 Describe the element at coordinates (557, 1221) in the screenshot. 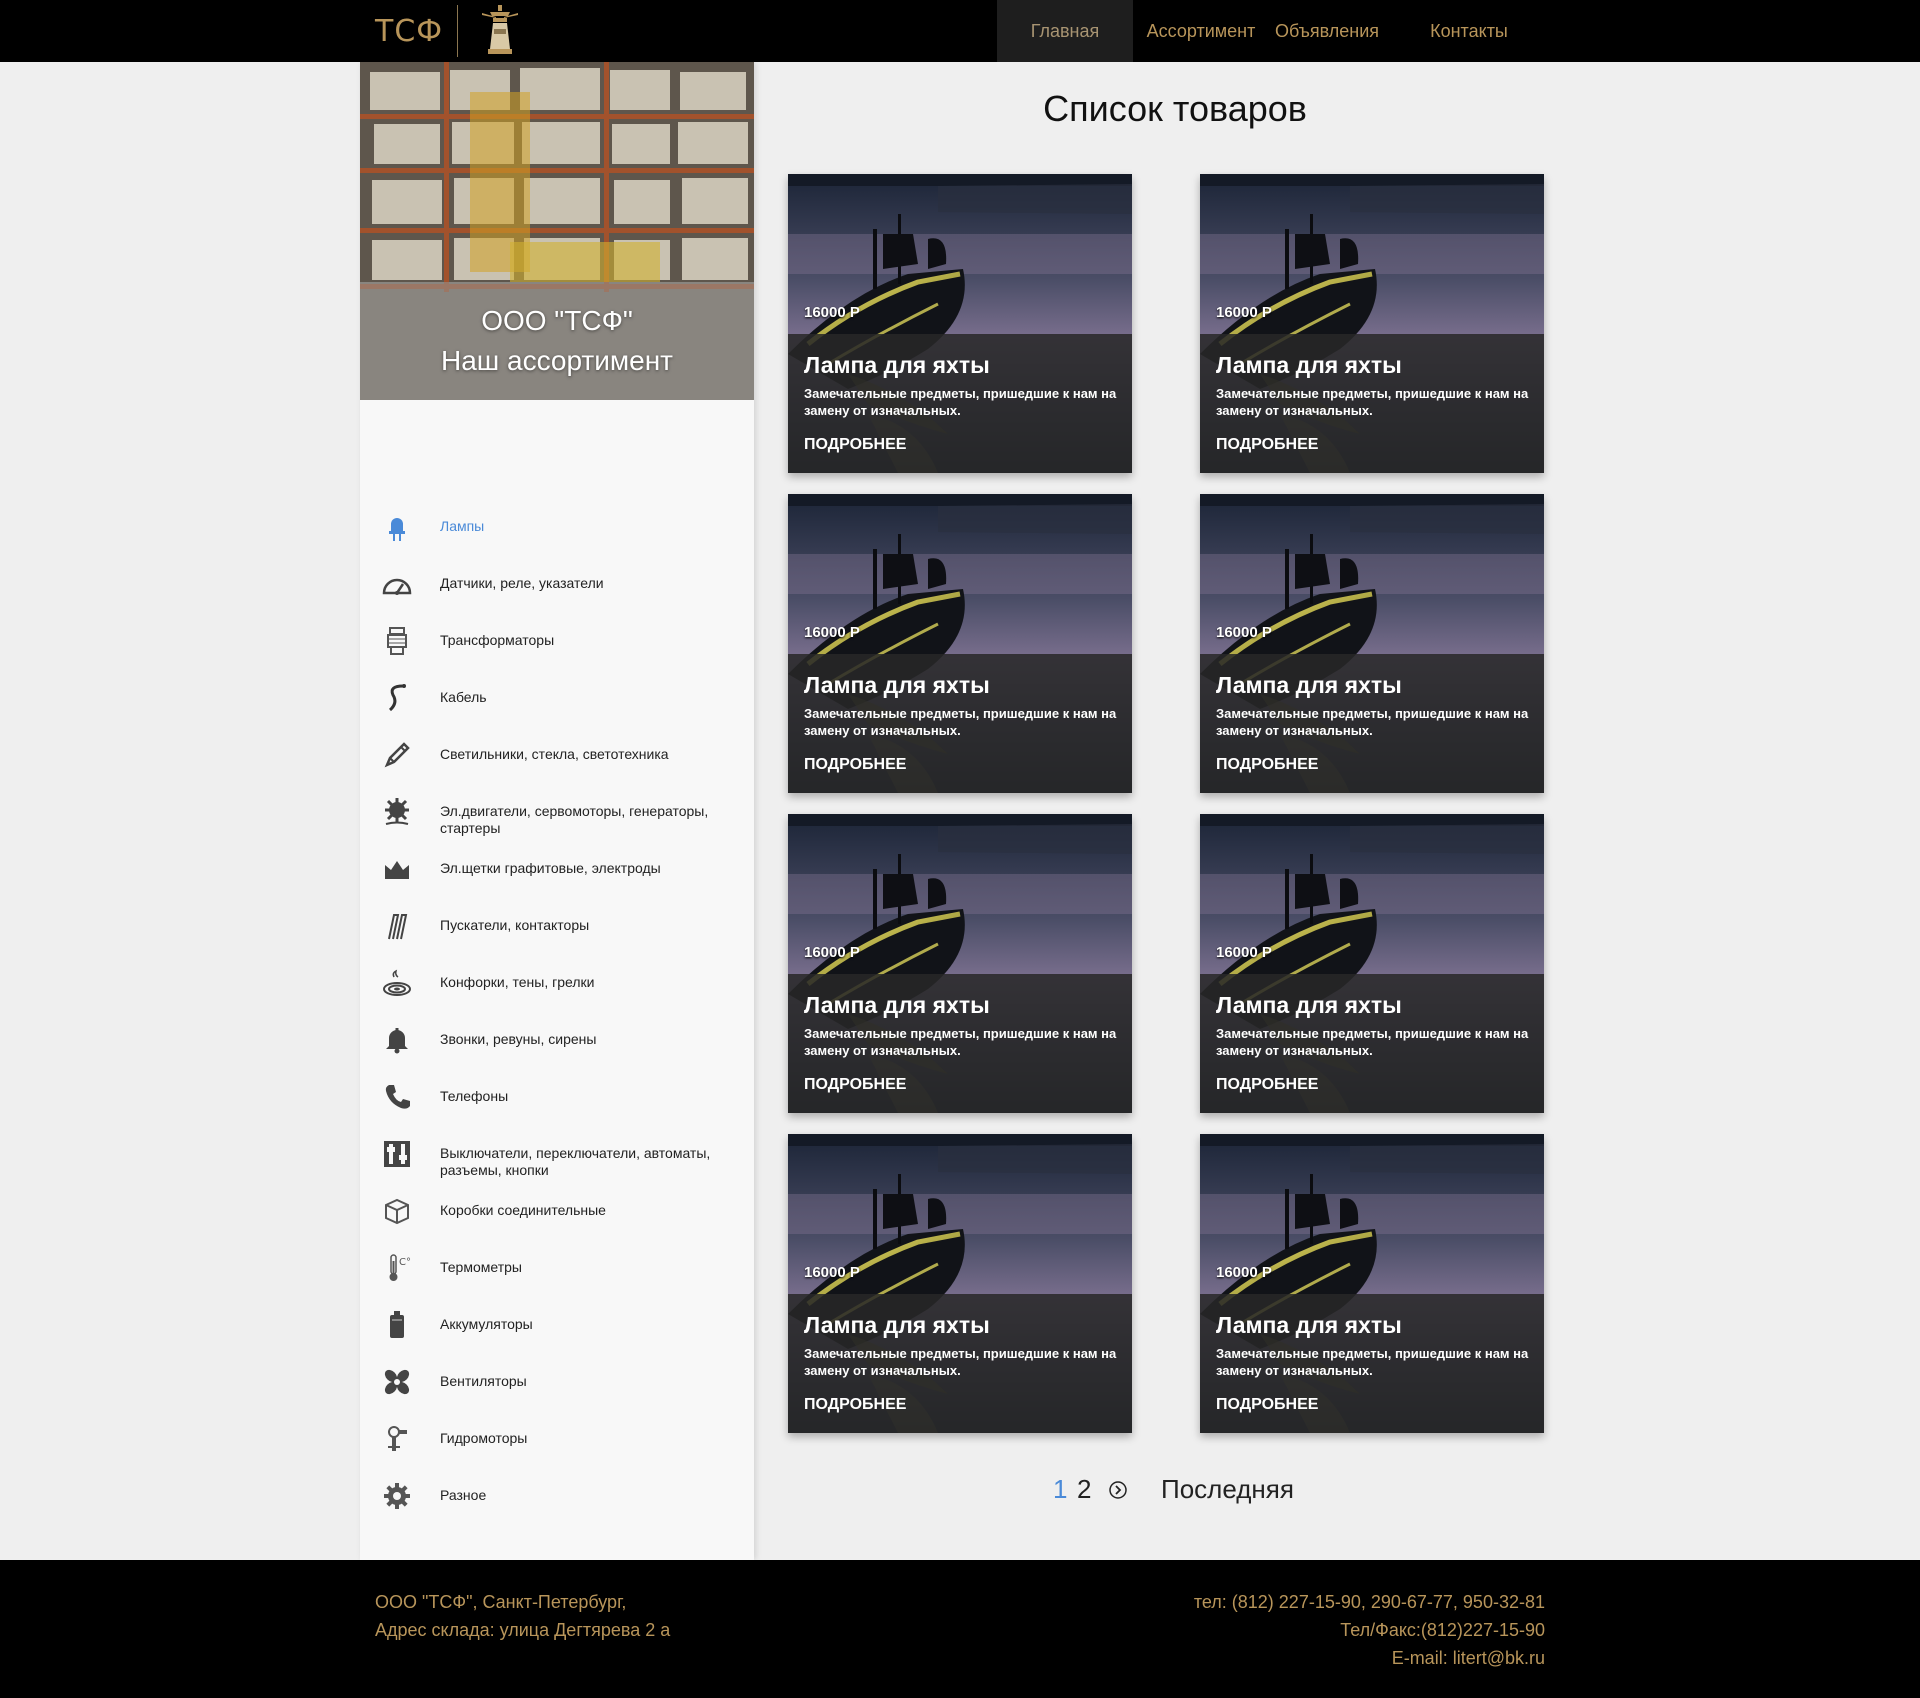

I see `category-item-junction-boxes: Коробки соединительные` at that location.